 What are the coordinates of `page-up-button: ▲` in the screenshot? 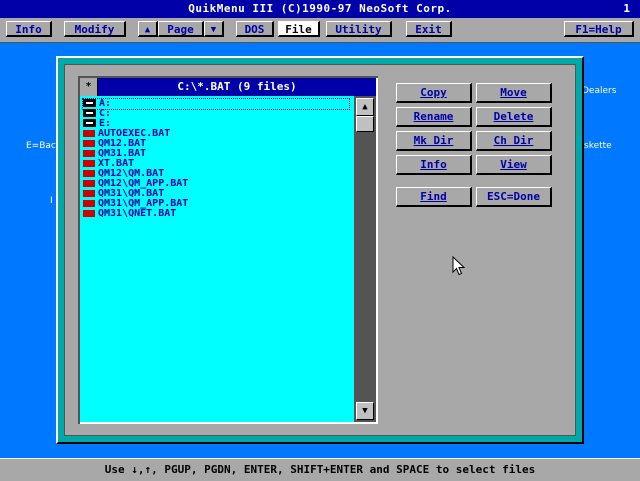 It's located at (148, 29).